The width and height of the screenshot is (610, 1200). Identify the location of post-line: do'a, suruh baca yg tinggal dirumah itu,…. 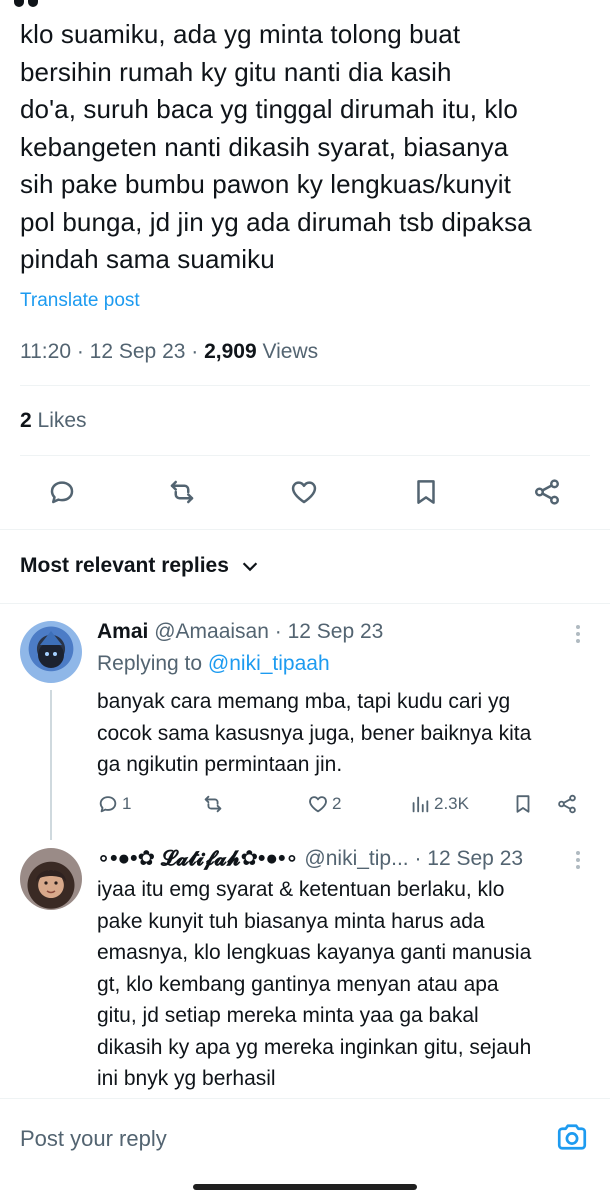
(269, 109).